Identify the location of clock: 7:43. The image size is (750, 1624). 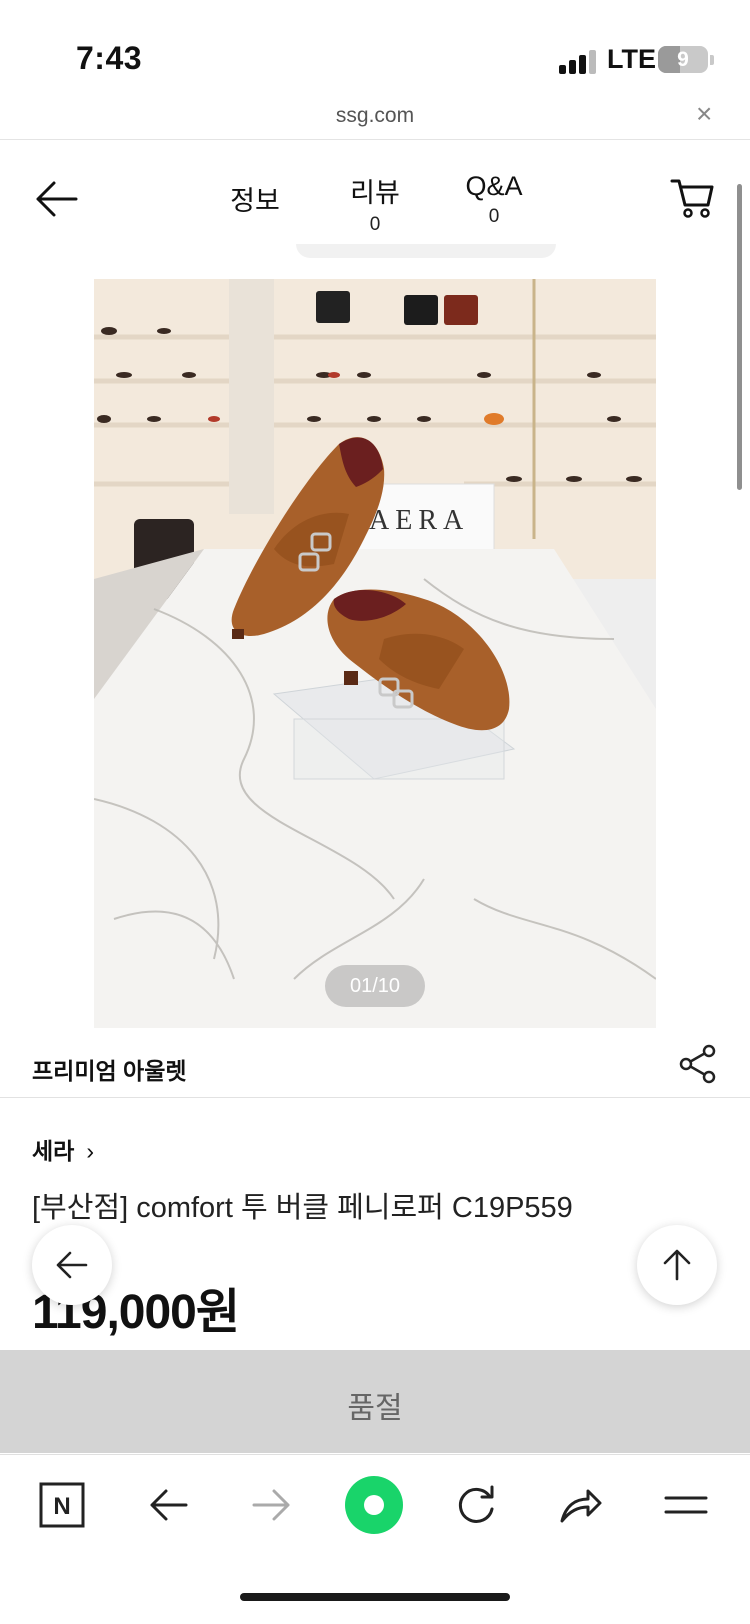
(109, 58).